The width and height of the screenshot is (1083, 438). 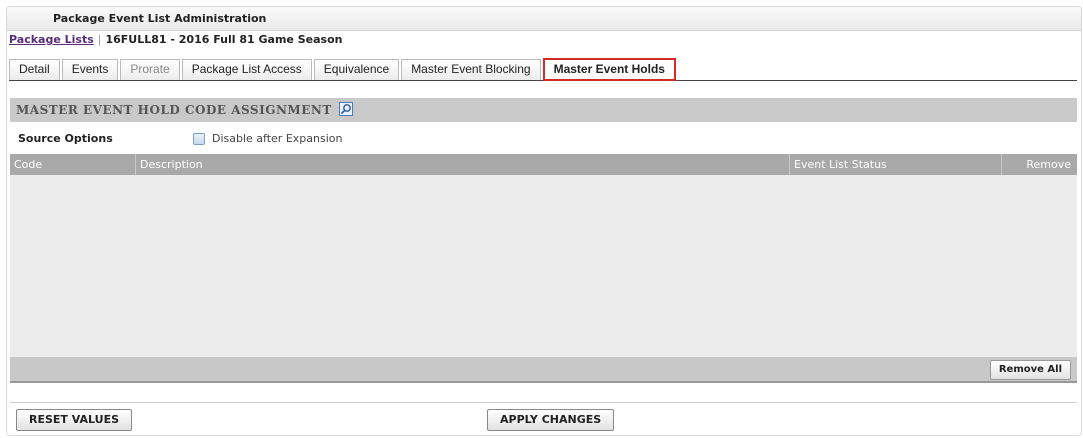 What do you see at coordinates (356, 69) in the screenshot?
I see `tab-equivalence: Equivalence` at bounding box center [356, 69].